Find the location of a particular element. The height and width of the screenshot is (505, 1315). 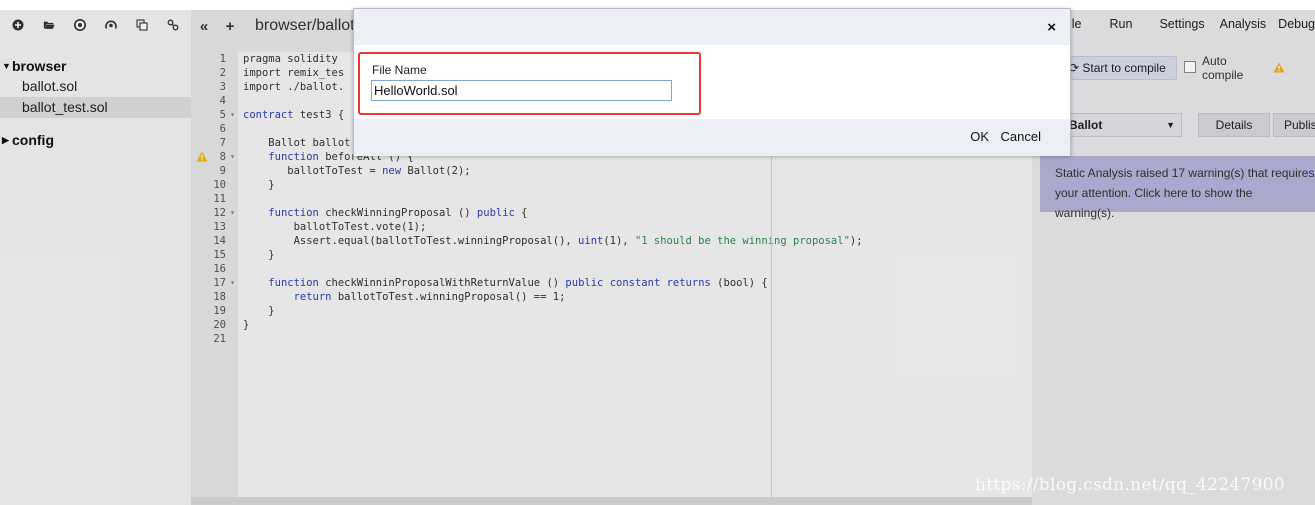

close-icon: × is located at coordinates (1051, 27).